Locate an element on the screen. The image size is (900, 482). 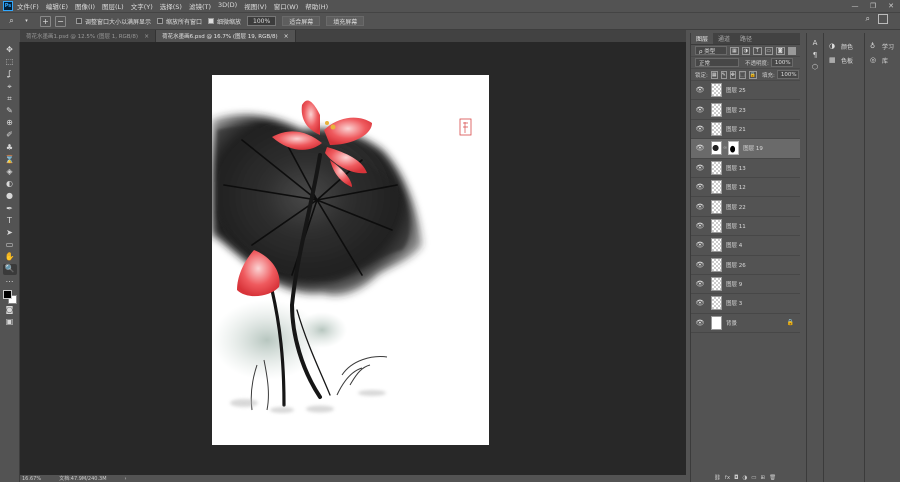
swatches-panel-button: ▦ 色板 is located at coordinates (843, 60).